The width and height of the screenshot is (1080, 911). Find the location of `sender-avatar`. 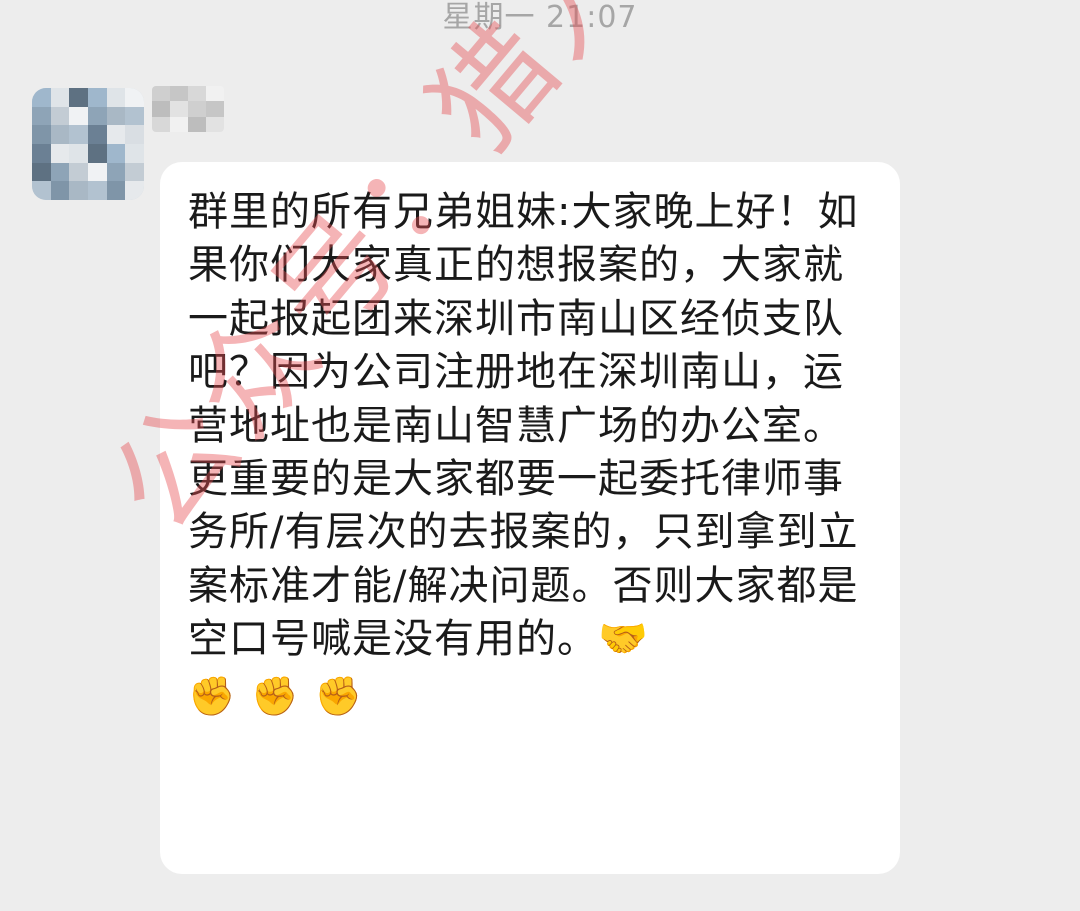

sender-avatar is located at coordinates (88, 144).